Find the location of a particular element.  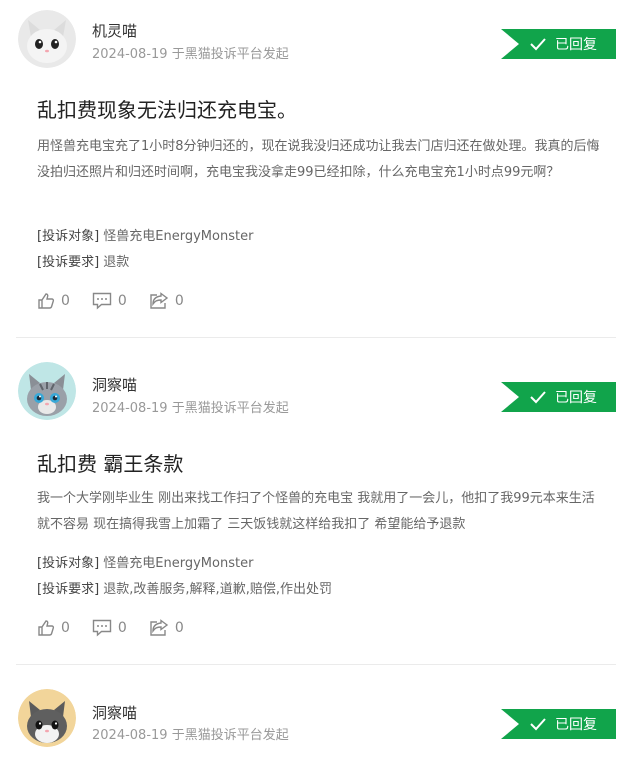

request-value: 退款 is located at coordinates (116, 262).